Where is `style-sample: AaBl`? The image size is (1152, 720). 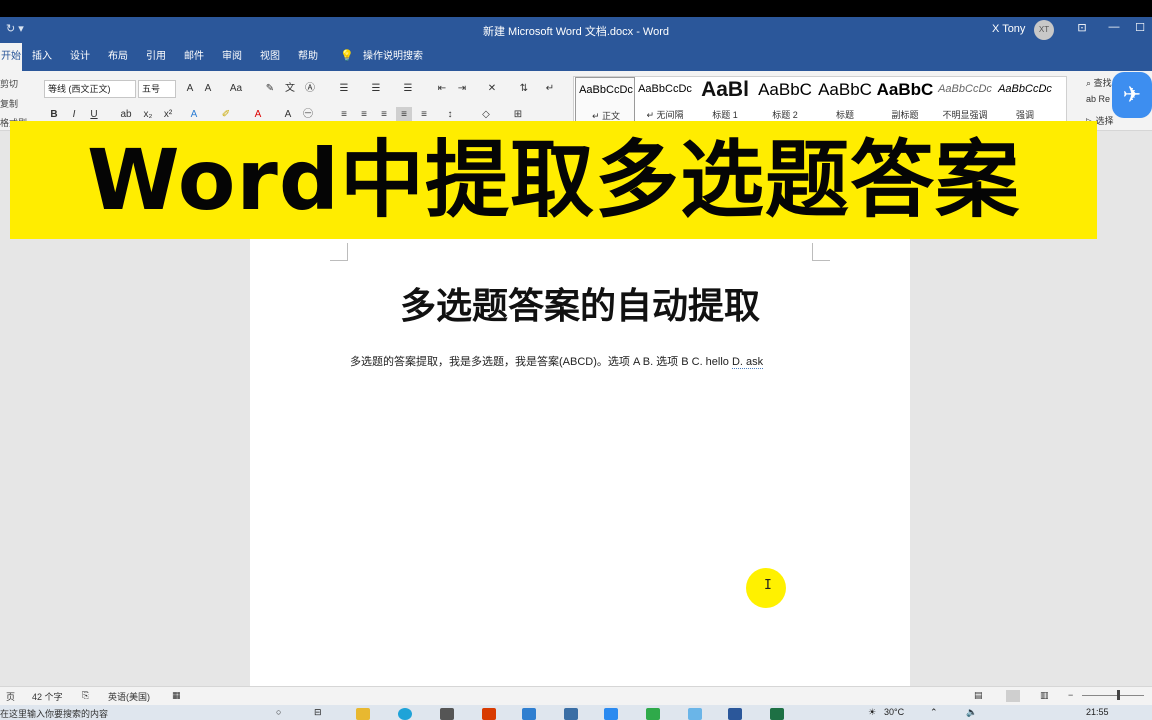 style-sample: AaBl is located at coordinates (725, 89).